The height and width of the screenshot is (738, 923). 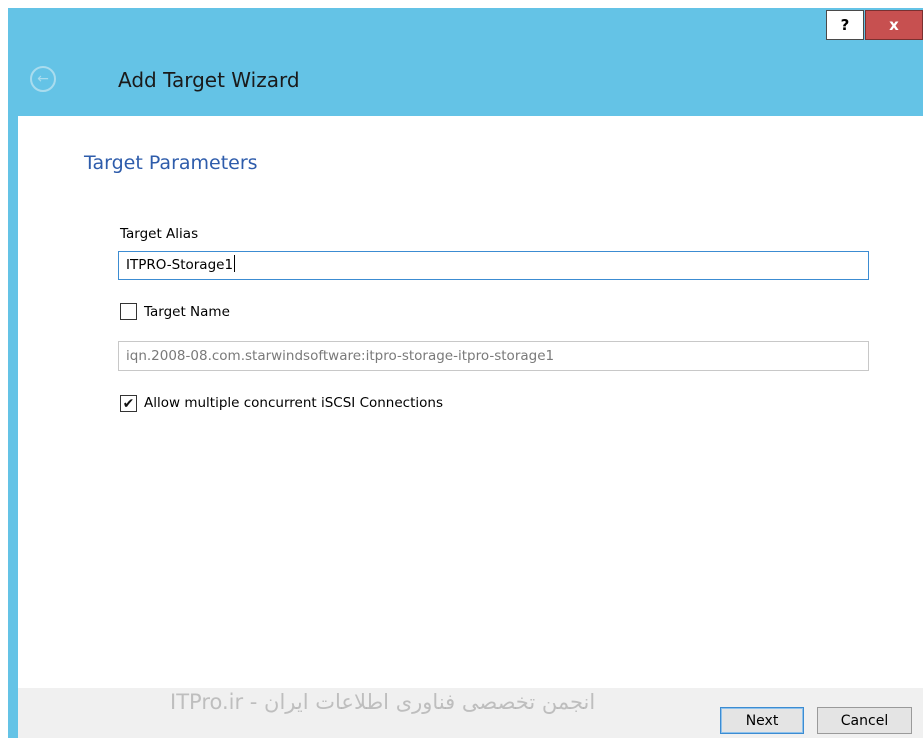 What do you see at coordinates (864, 720) in the screenshot?
I see `cancel-button: Cancel` at bounding box center [864, 720].